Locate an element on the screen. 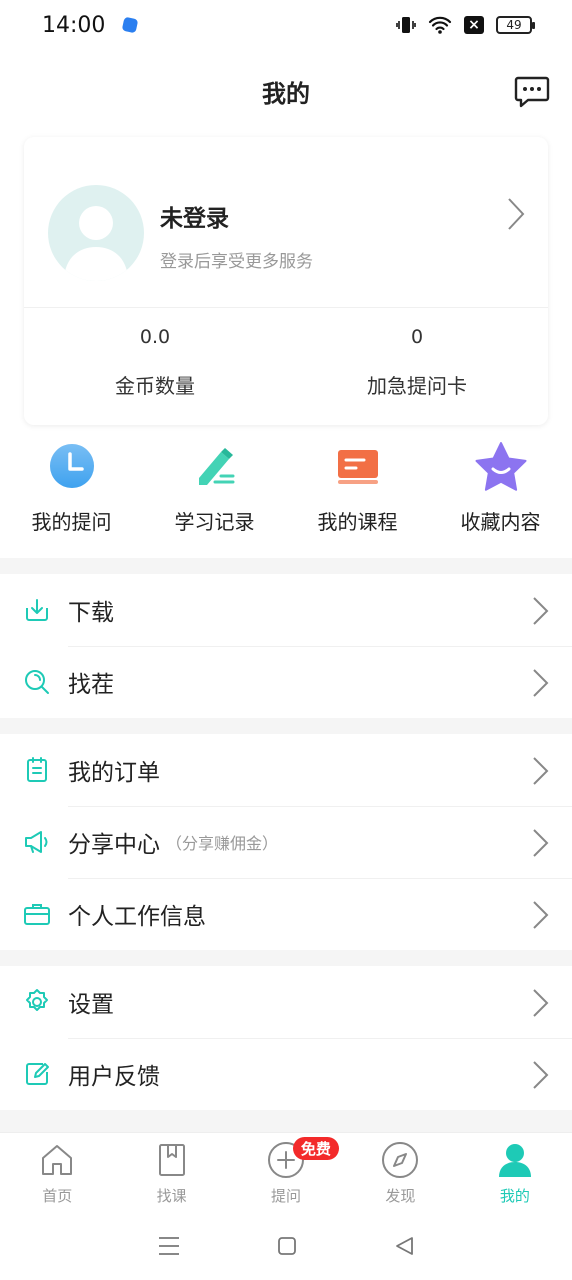 This screenshot has width=572, height=1280. menu-label: 找茬 is located at coordinates (91, 685).